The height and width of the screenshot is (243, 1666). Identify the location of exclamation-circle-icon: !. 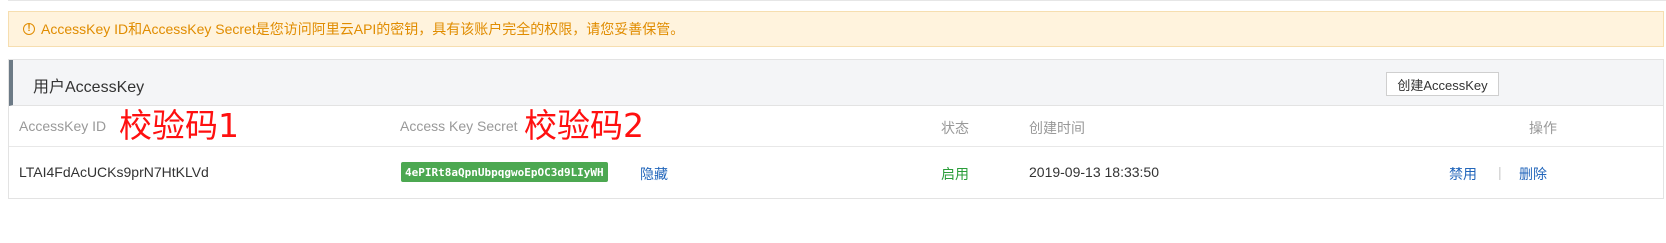
(29, 29).